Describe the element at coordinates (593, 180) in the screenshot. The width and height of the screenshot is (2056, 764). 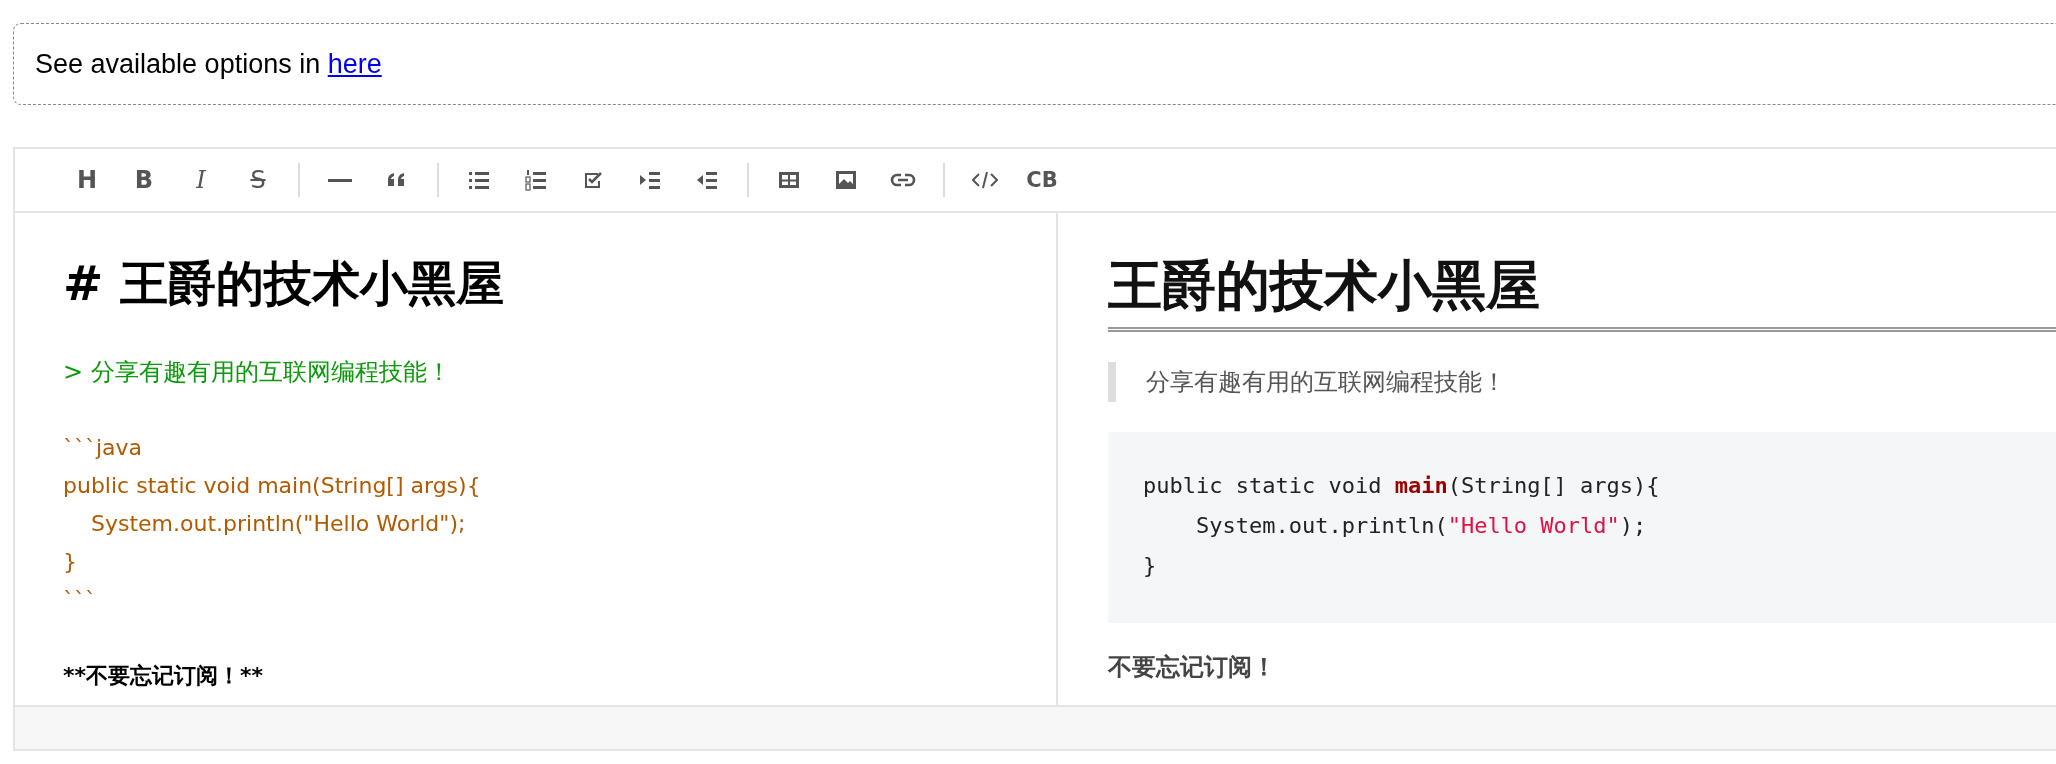
I see `checkbox-icon` at that location.